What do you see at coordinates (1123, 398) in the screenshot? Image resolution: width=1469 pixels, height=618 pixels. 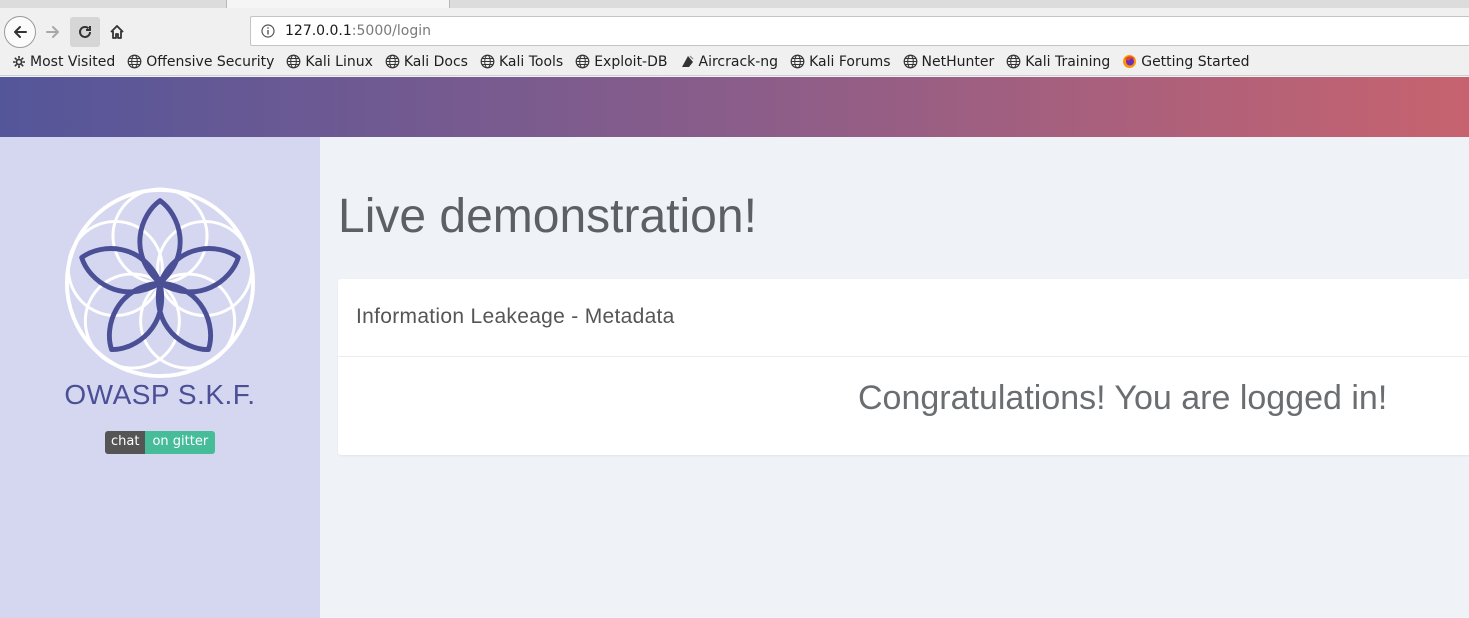 I see `login-success-message: Congratulations! You are logged in!` at bounding box center [1123, 398].